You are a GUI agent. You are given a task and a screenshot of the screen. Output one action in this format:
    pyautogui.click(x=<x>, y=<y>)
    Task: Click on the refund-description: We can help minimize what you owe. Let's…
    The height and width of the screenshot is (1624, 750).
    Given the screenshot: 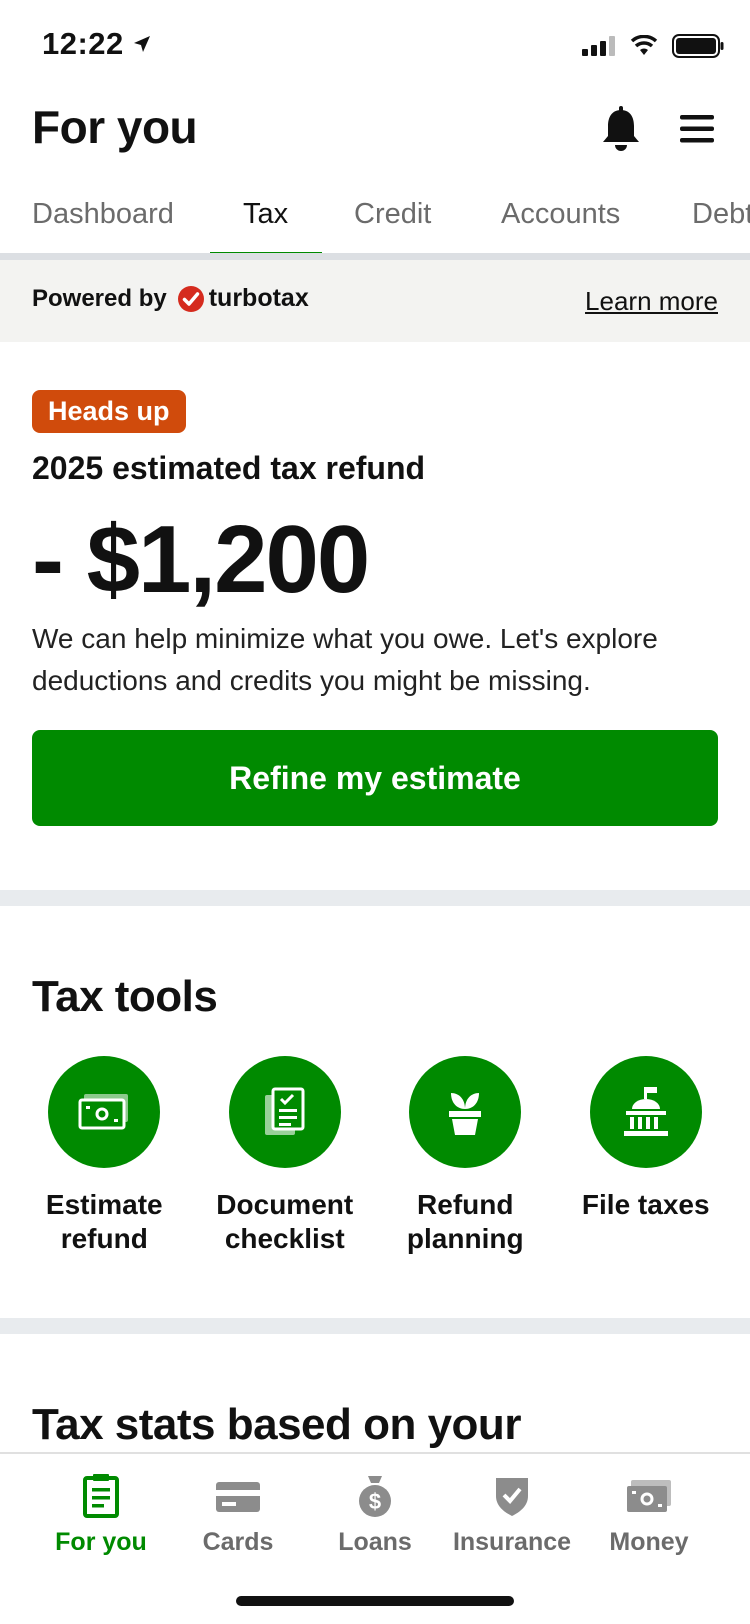 What is the action you would take?
    pyautogui.click(x=345, y=659)
    